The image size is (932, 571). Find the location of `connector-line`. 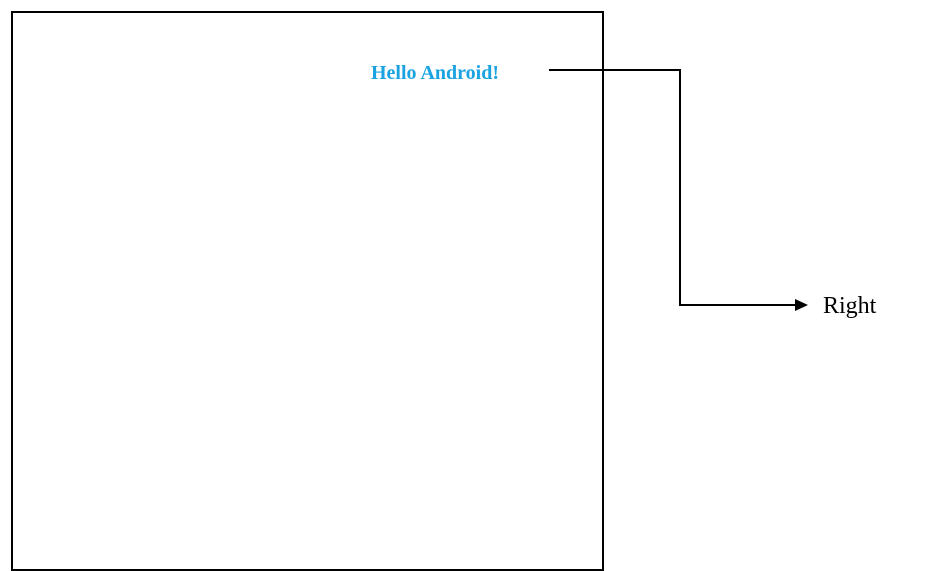

connector-line is located at coordinates (672, 187).